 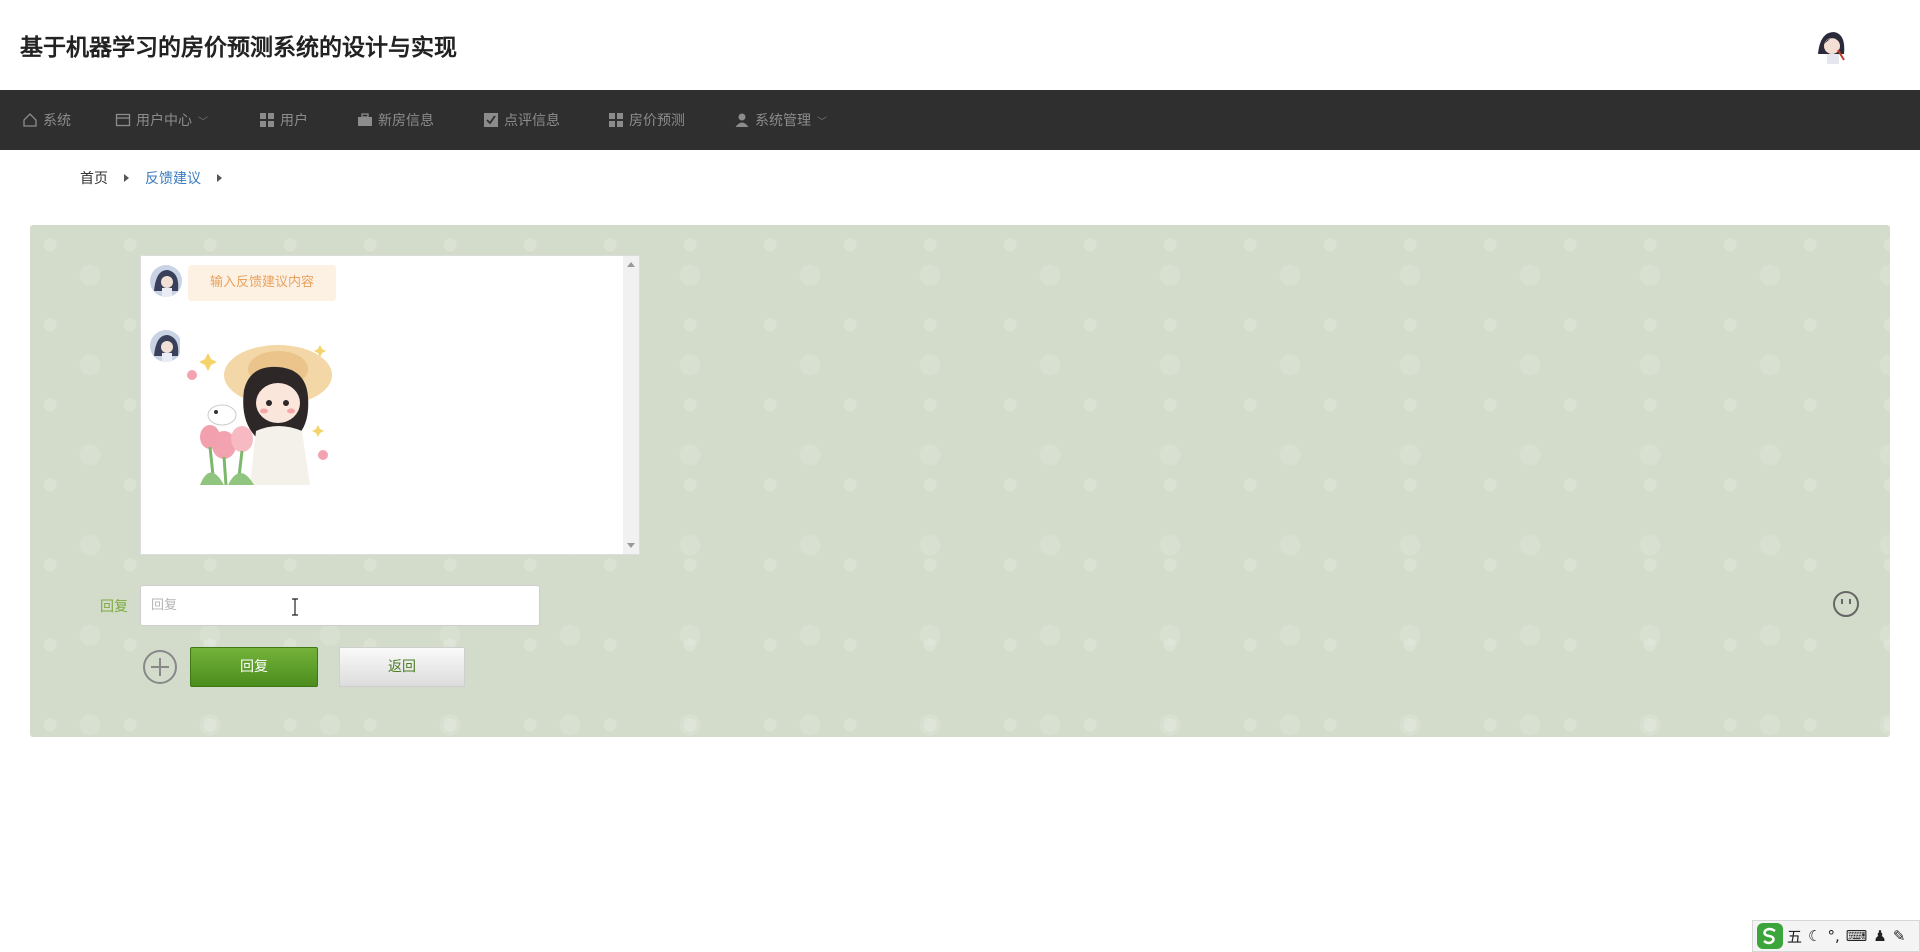 What do you see at coordinates (114, 607) in the screenshot?
I see `reply-label: 回复` at bounding box center [114, 607].